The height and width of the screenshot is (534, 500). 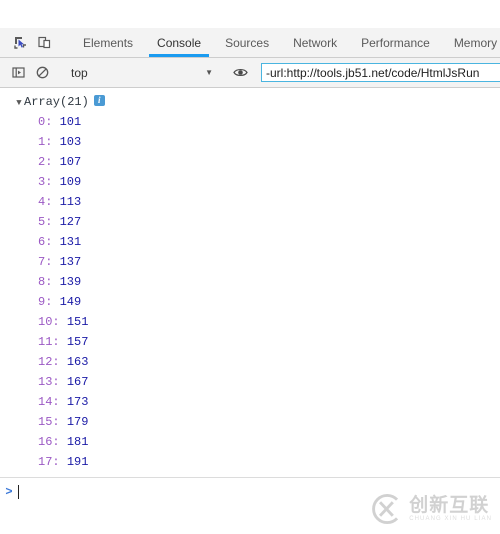 I want to click on prompt-text-cursor, so click(x=18, y=492).